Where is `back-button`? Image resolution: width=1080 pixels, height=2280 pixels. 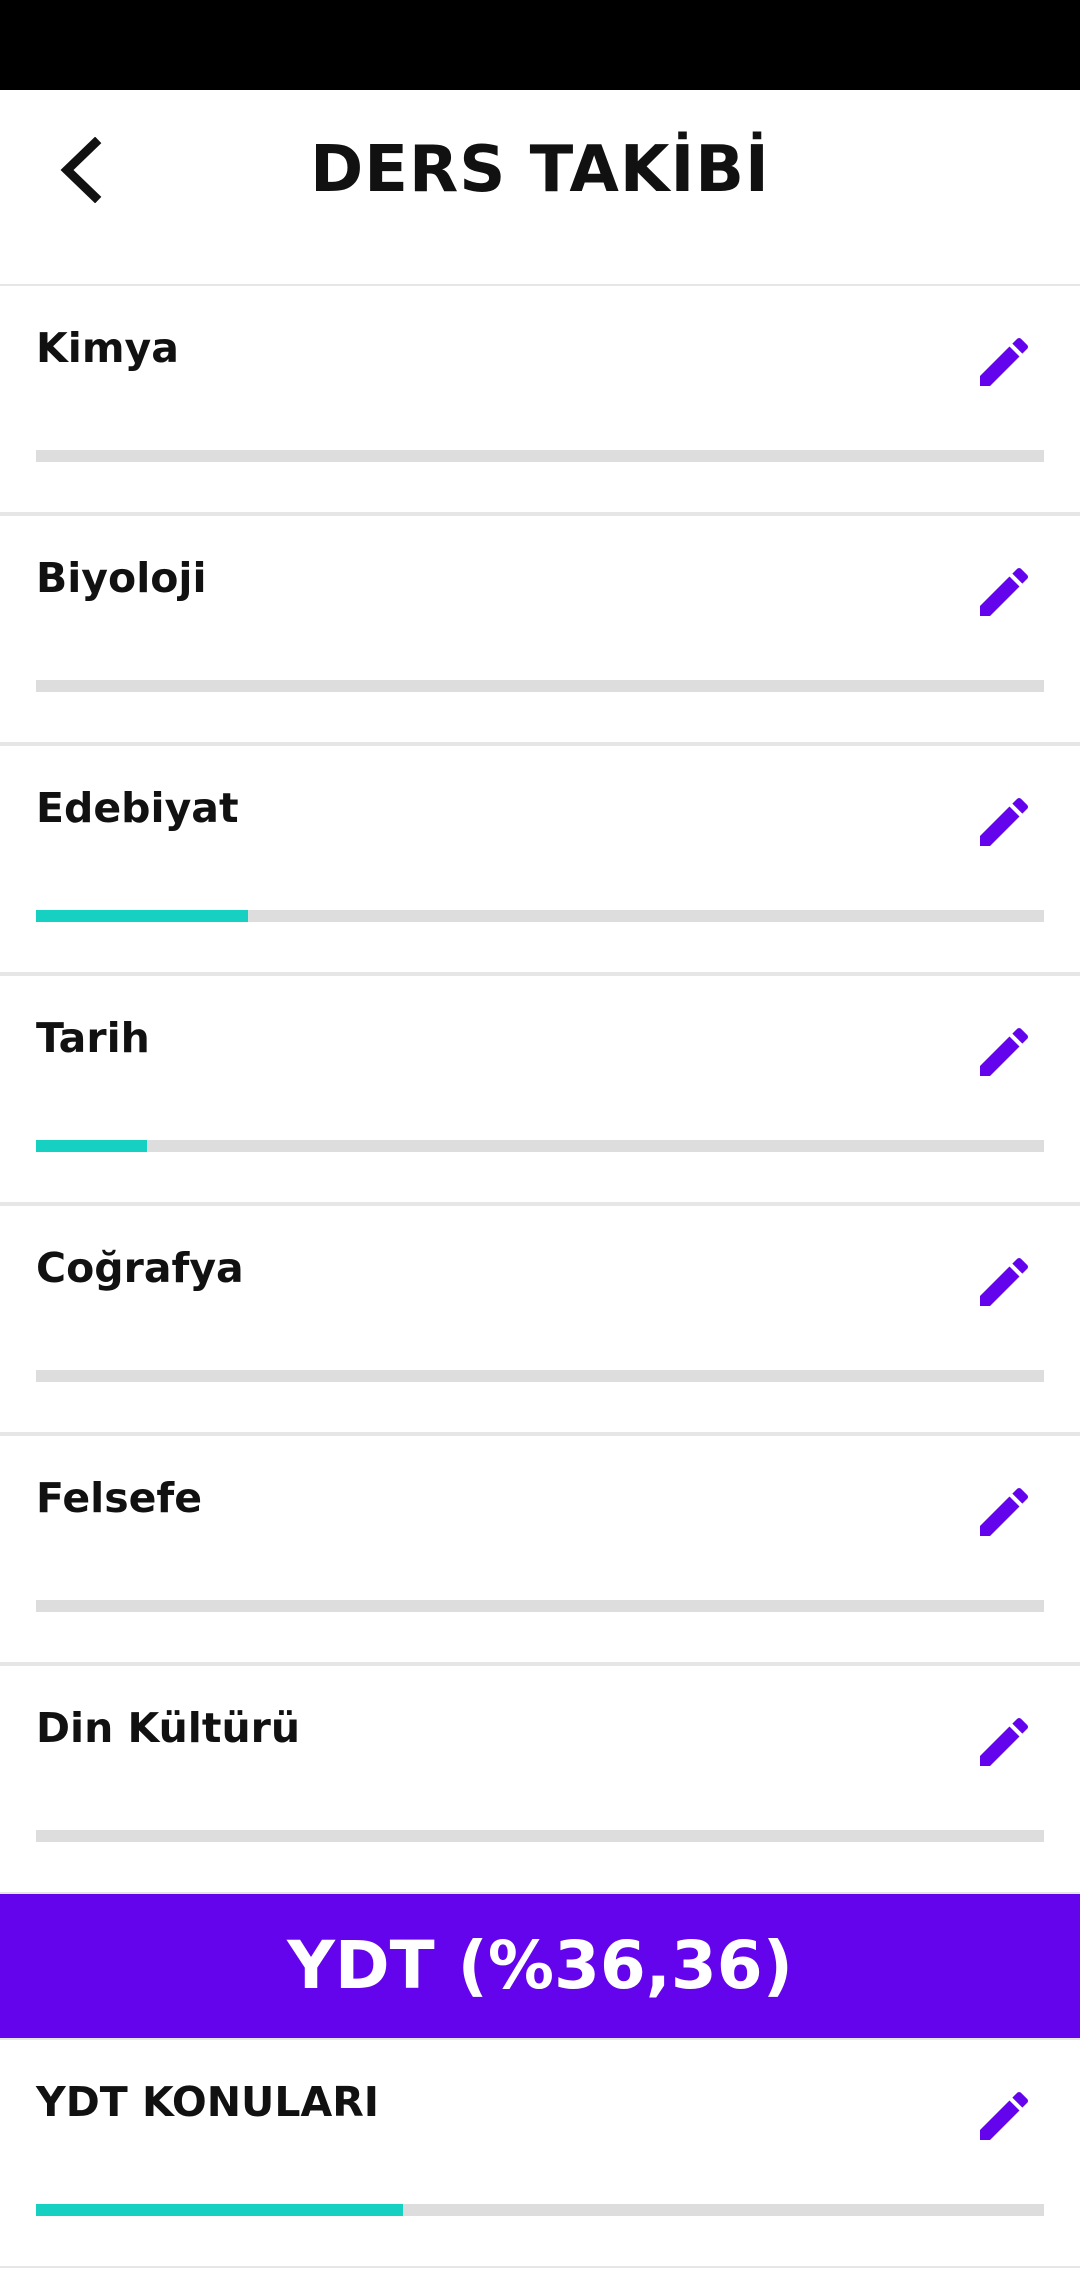 back-button is located at coordinates (80, 170).